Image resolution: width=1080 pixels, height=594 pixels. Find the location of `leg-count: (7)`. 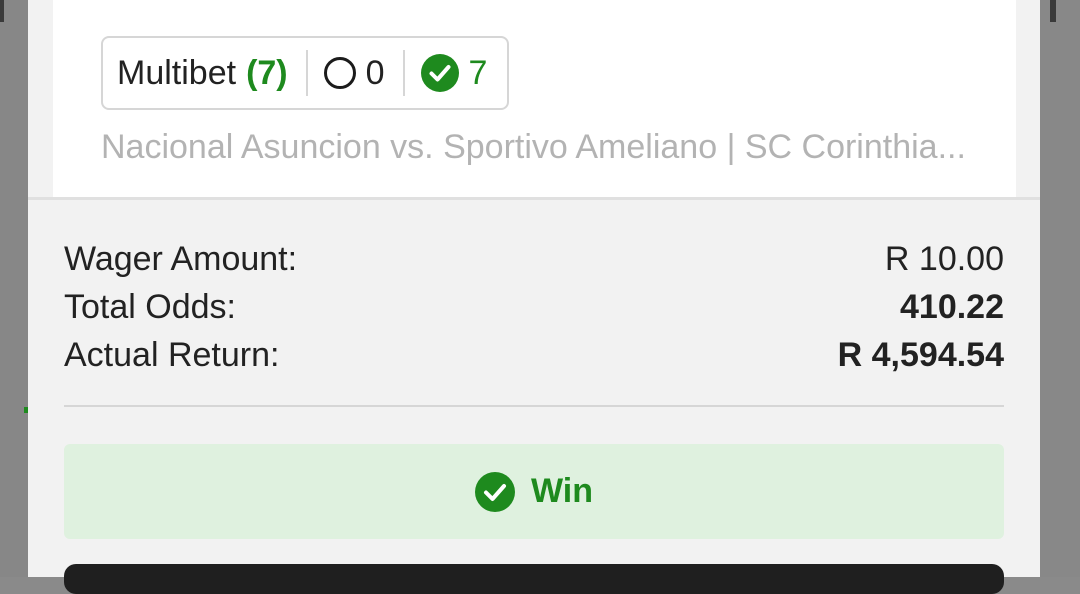

leg-count: (7) is located at coordinates (267, 72).